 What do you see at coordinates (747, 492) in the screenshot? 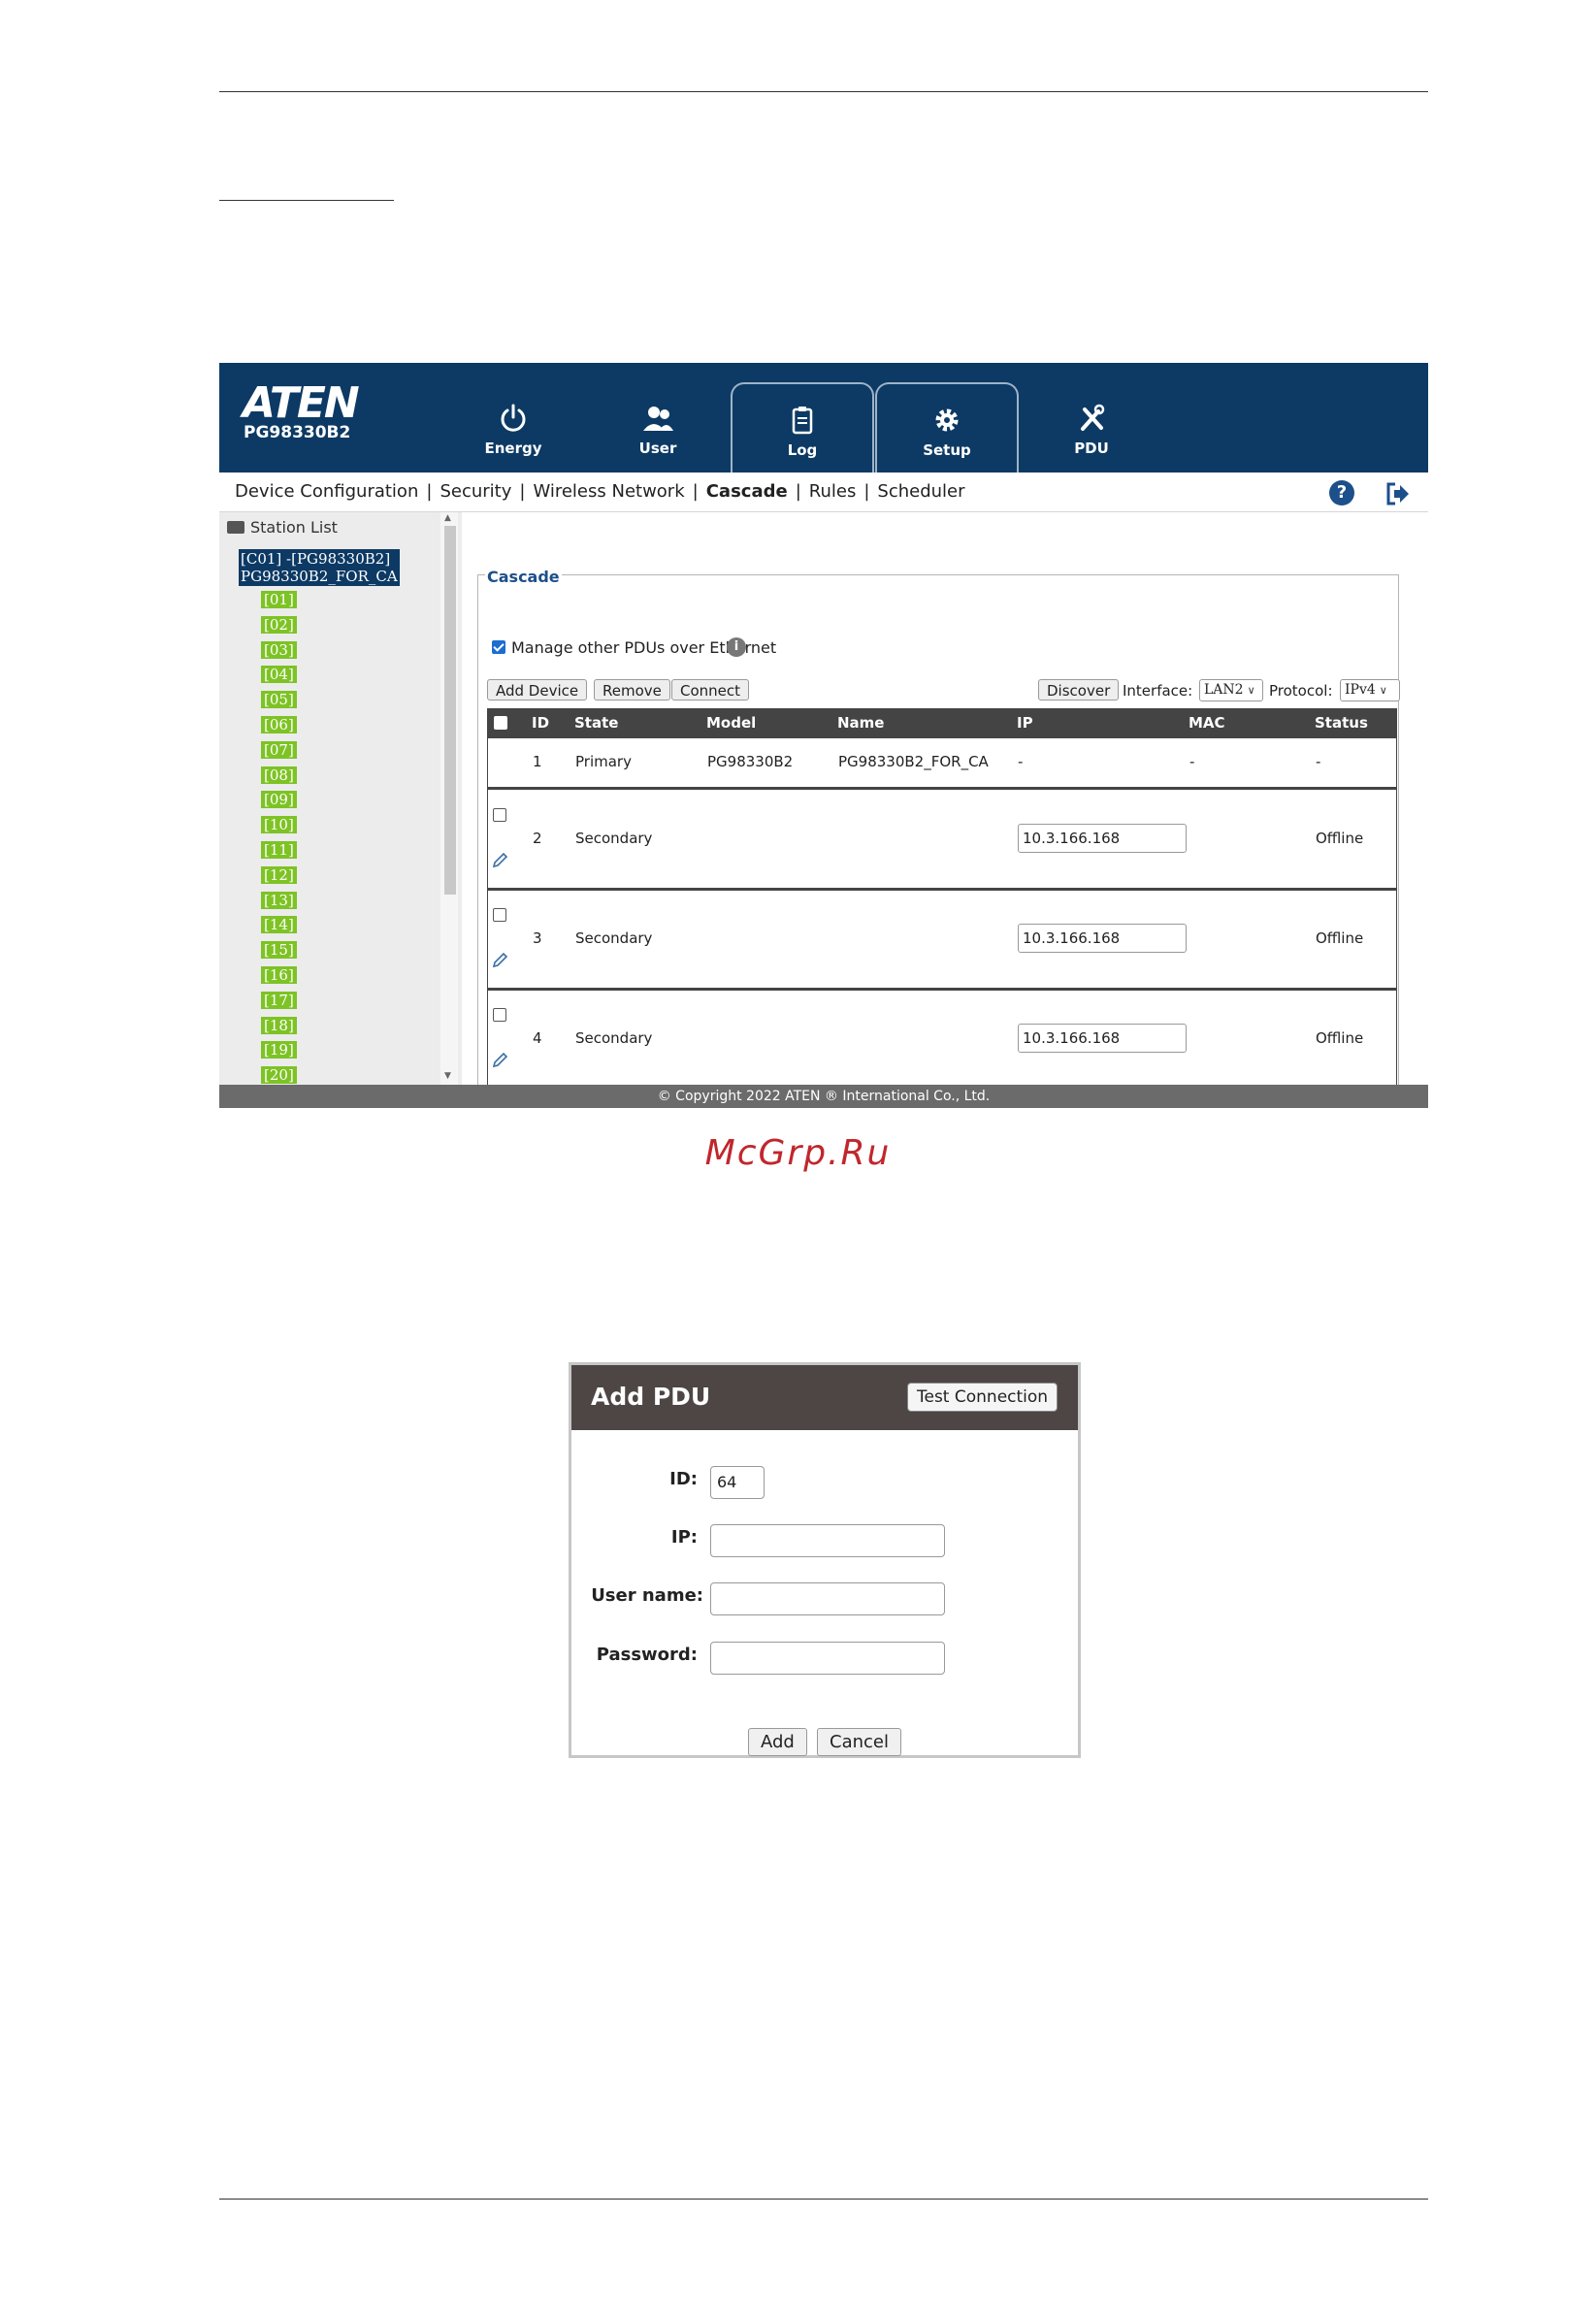
I see `subnav-cascade: Cascade` at bounding box center [747, 492].